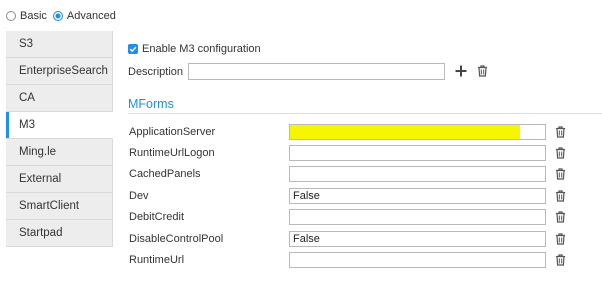  I want to click on mode-selector: Basic Advanced, so click(64, 16).